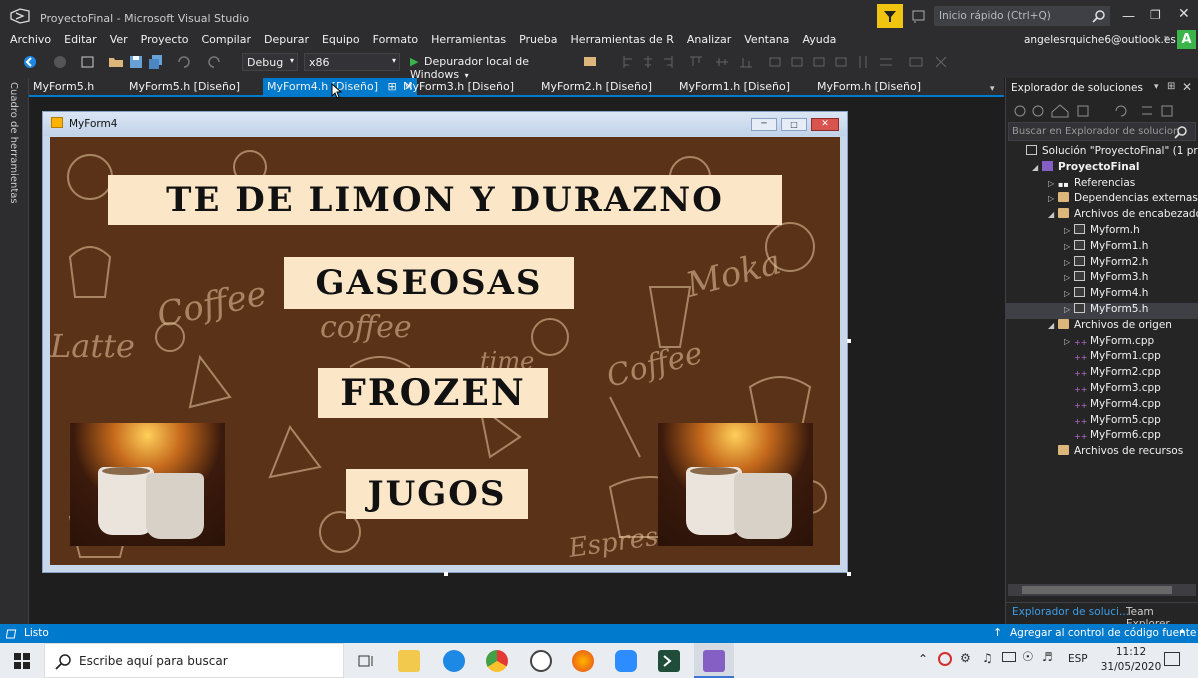 This screenshot has height=678, width=1198. I want to click on close-icon: ✕, so click(1187, 87).